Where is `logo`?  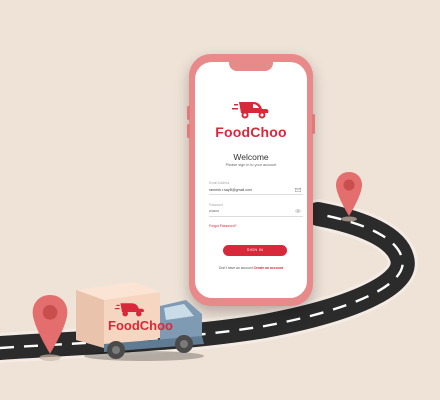 logo is located at coordinates (251, 111).